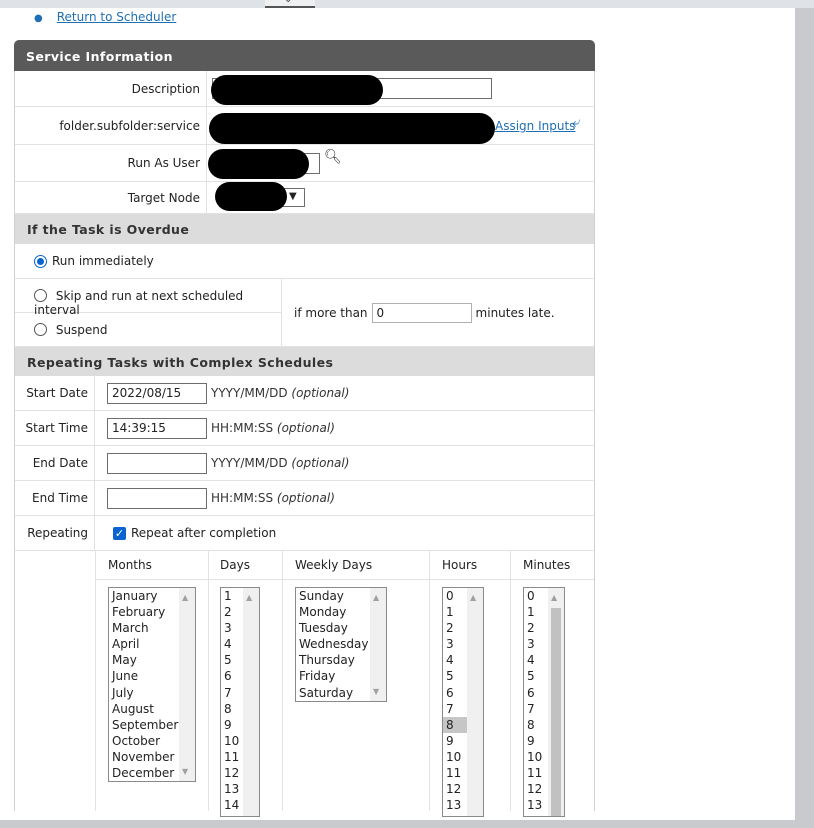 This screenshot has height=828, width=814. I want to click on target-node-row: Target Node ▼, so click(304, 198).